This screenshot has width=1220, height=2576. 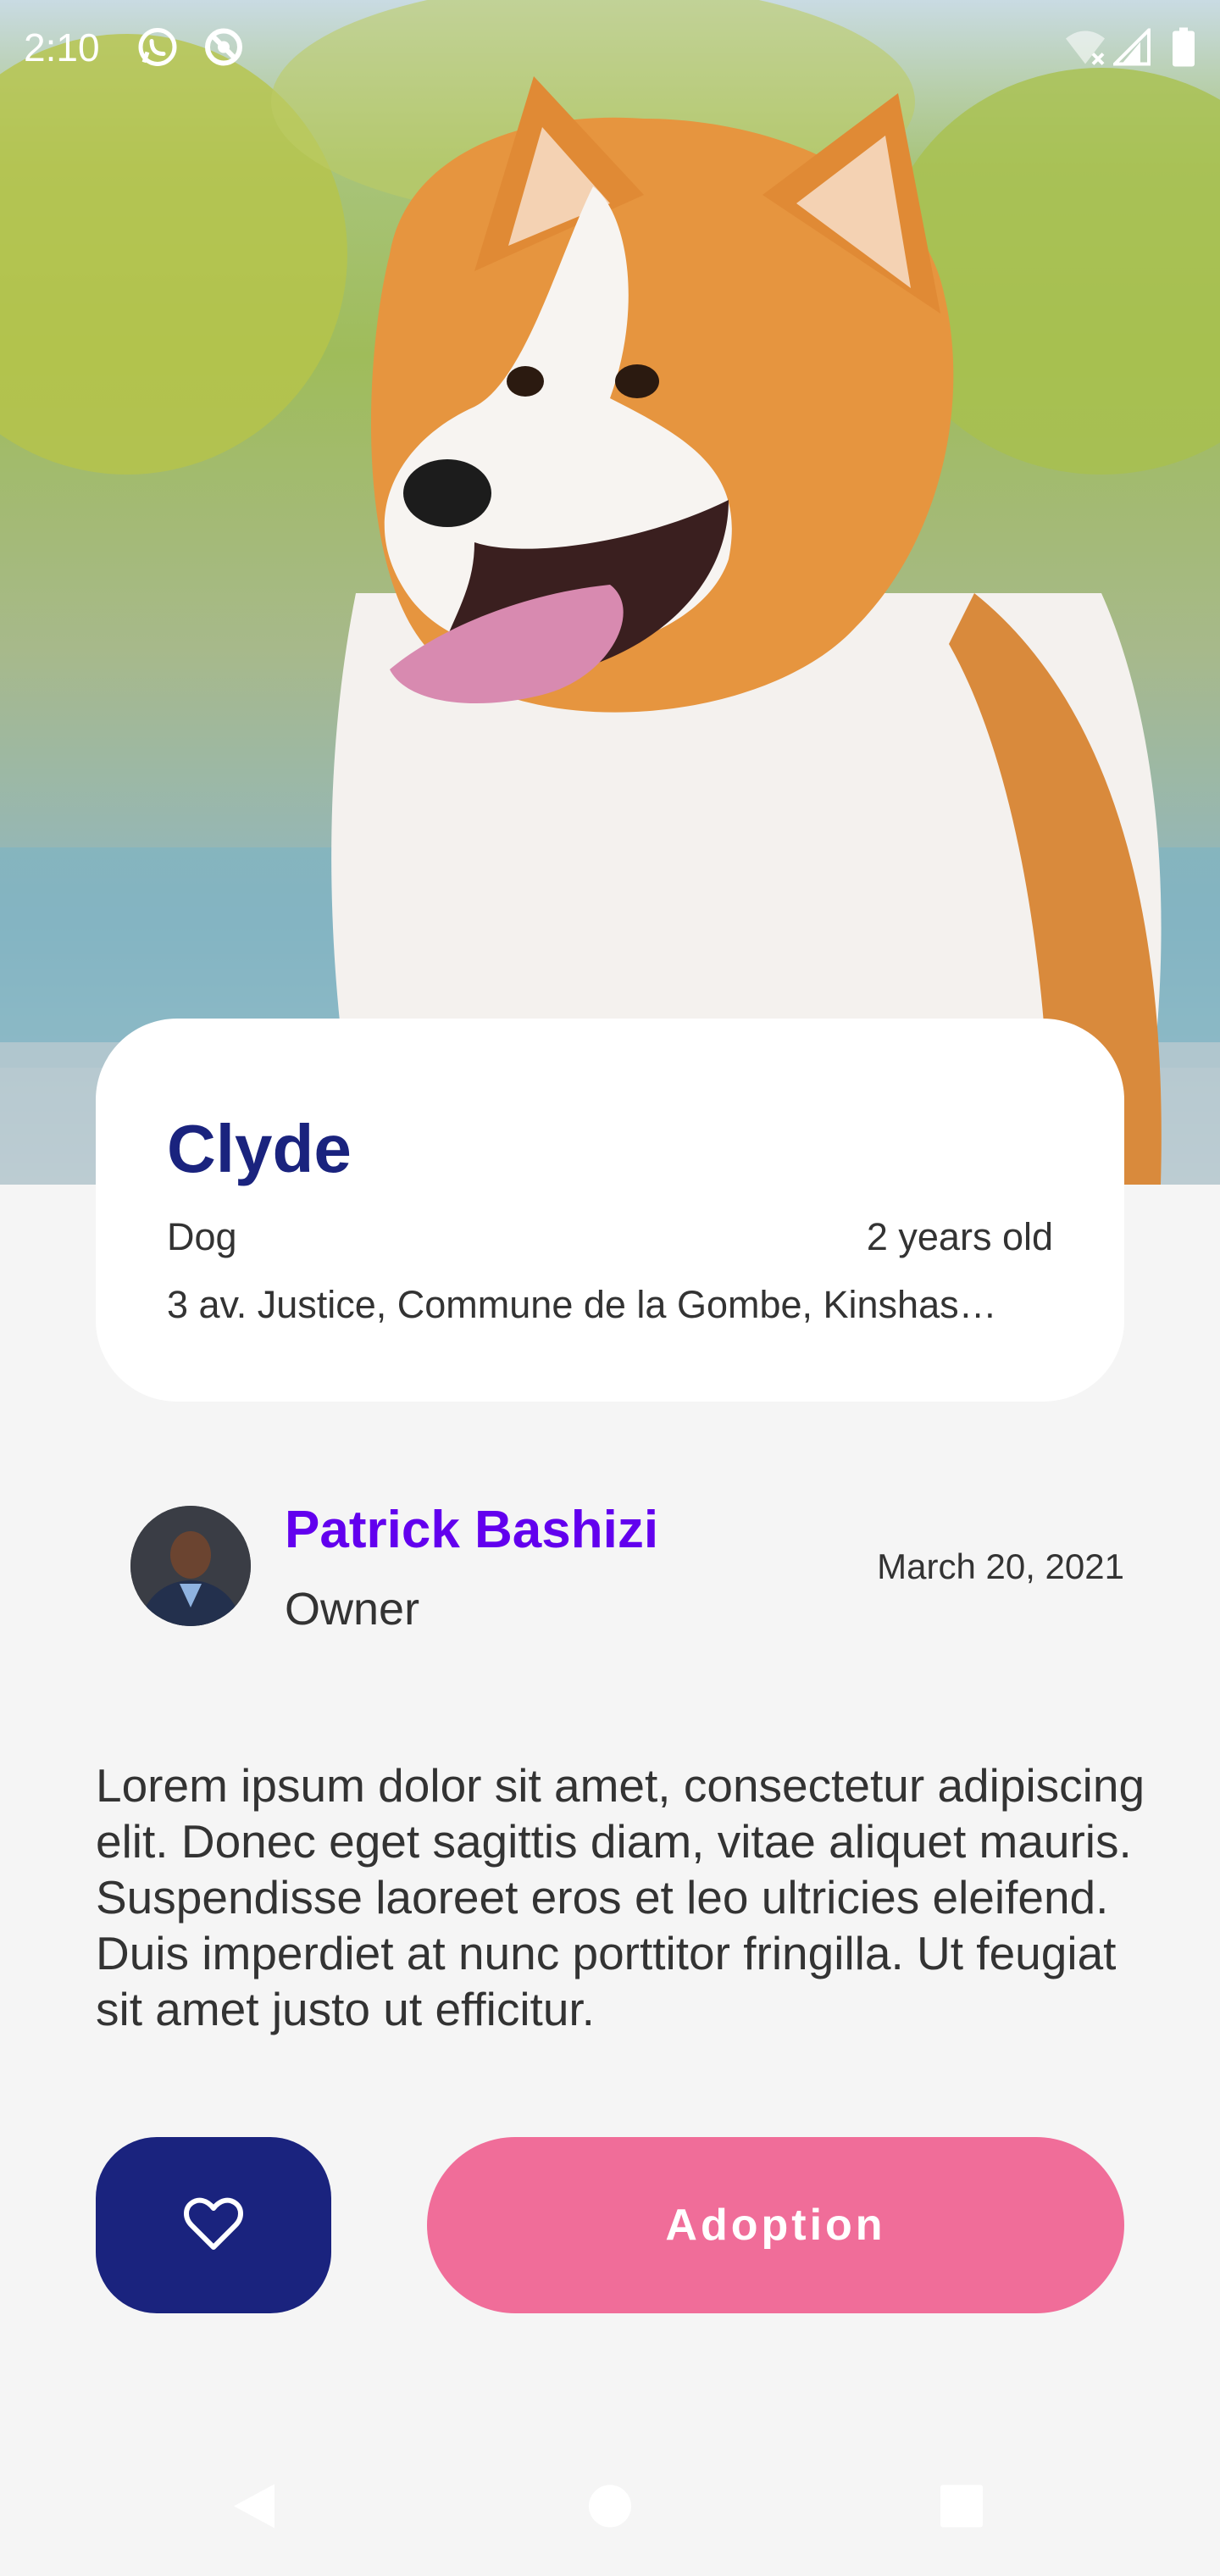 I want to click on whatsapp-icon, so click(x=158, y=49).